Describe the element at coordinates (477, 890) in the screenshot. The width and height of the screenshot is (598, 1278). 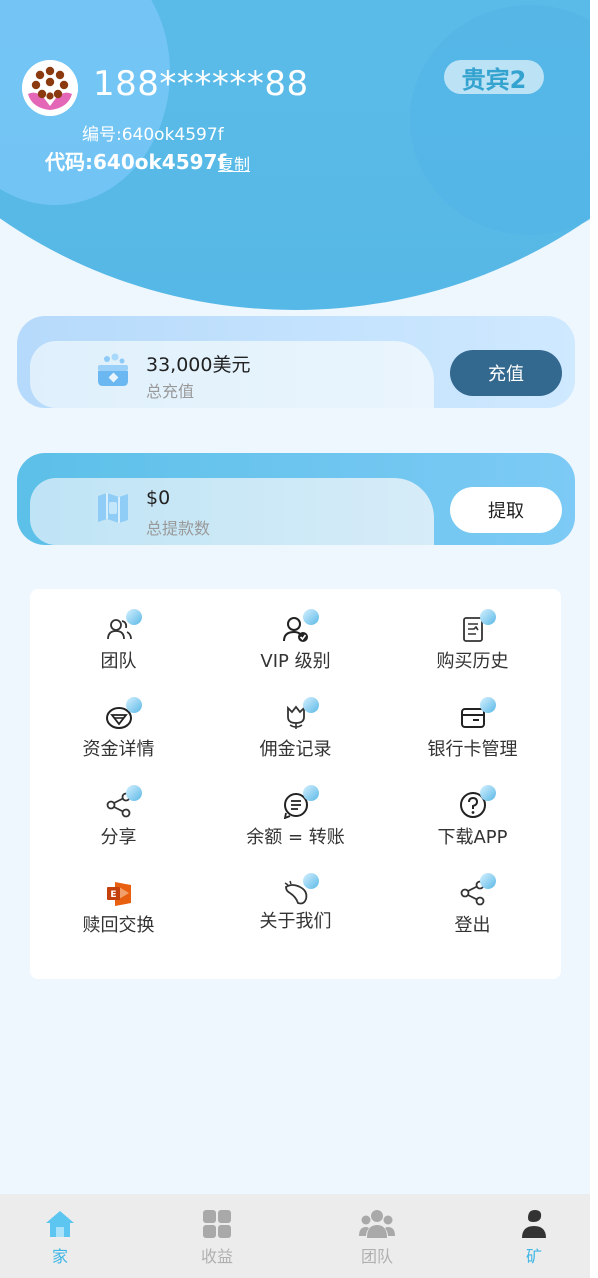
I see `logout-icon` at that location.